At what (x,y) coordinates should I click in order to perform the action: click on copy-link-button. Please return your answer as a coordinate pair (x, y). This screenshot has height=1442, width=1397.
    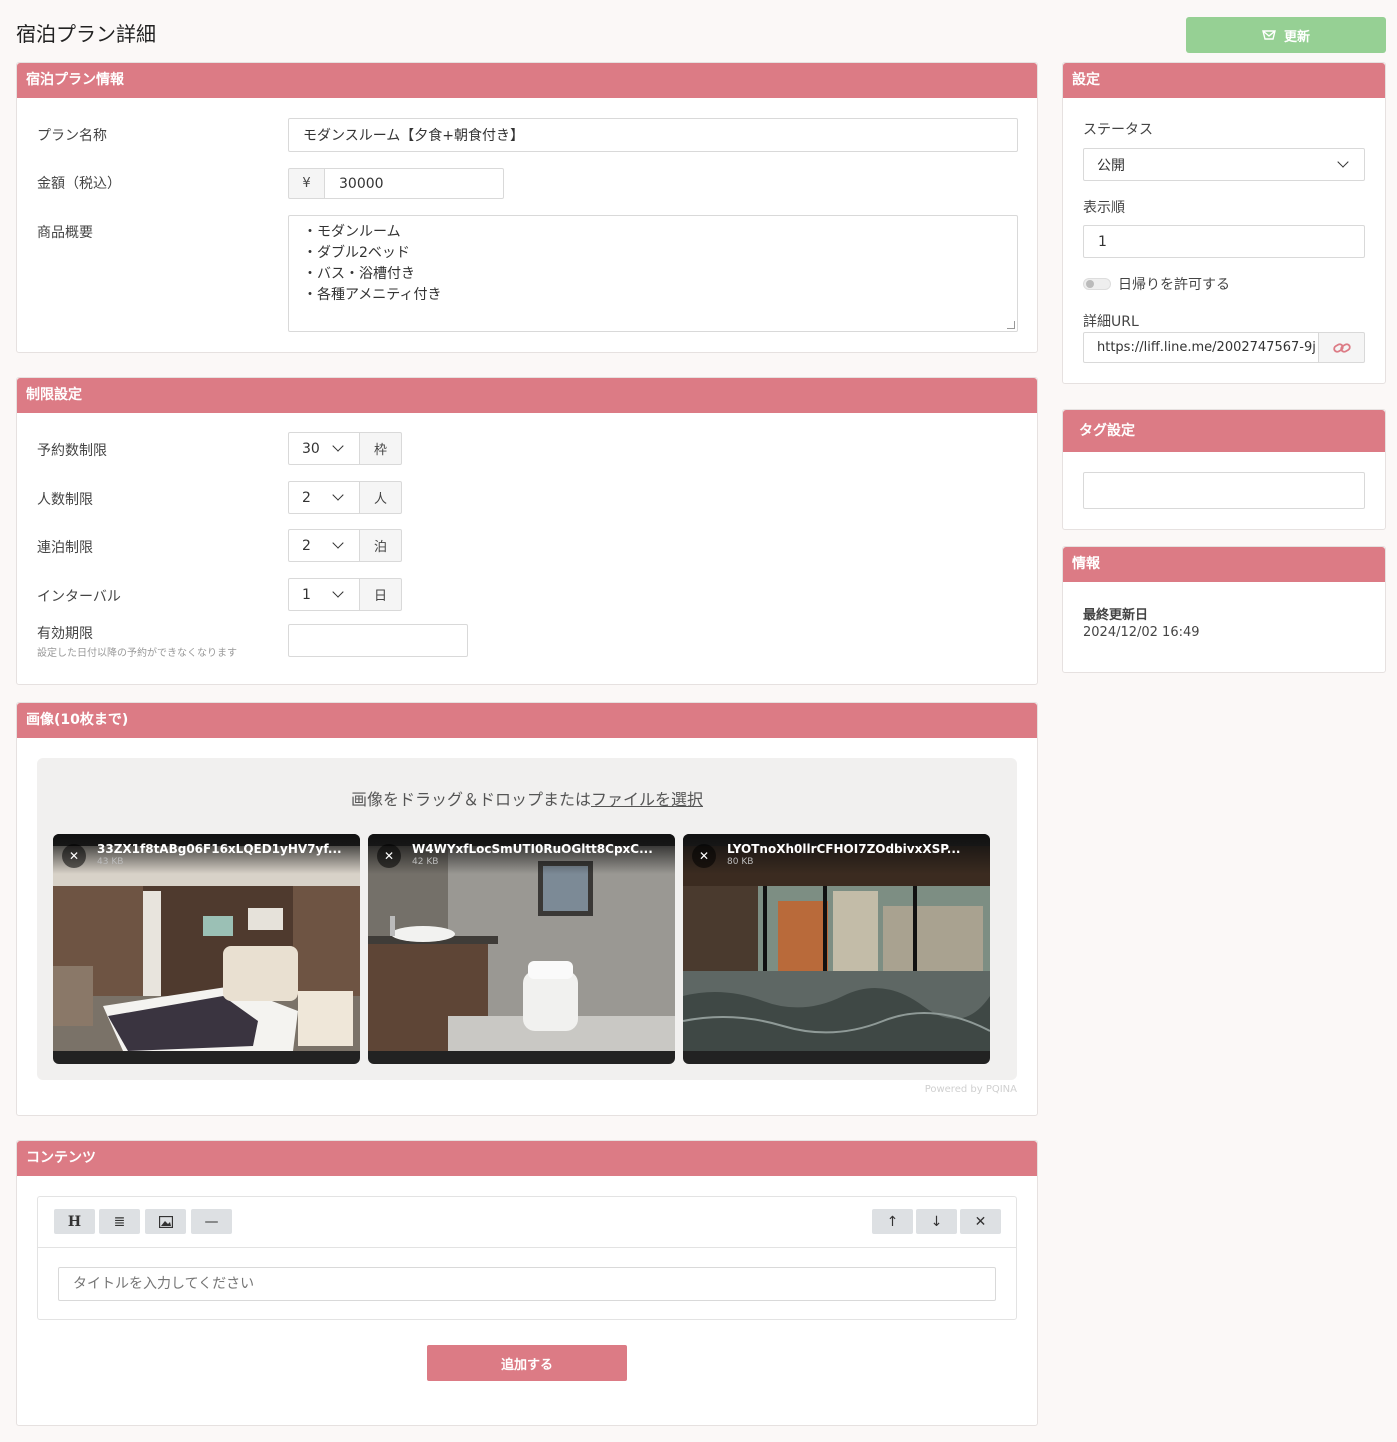
    Looking at the image, I should click on (1341, 347).